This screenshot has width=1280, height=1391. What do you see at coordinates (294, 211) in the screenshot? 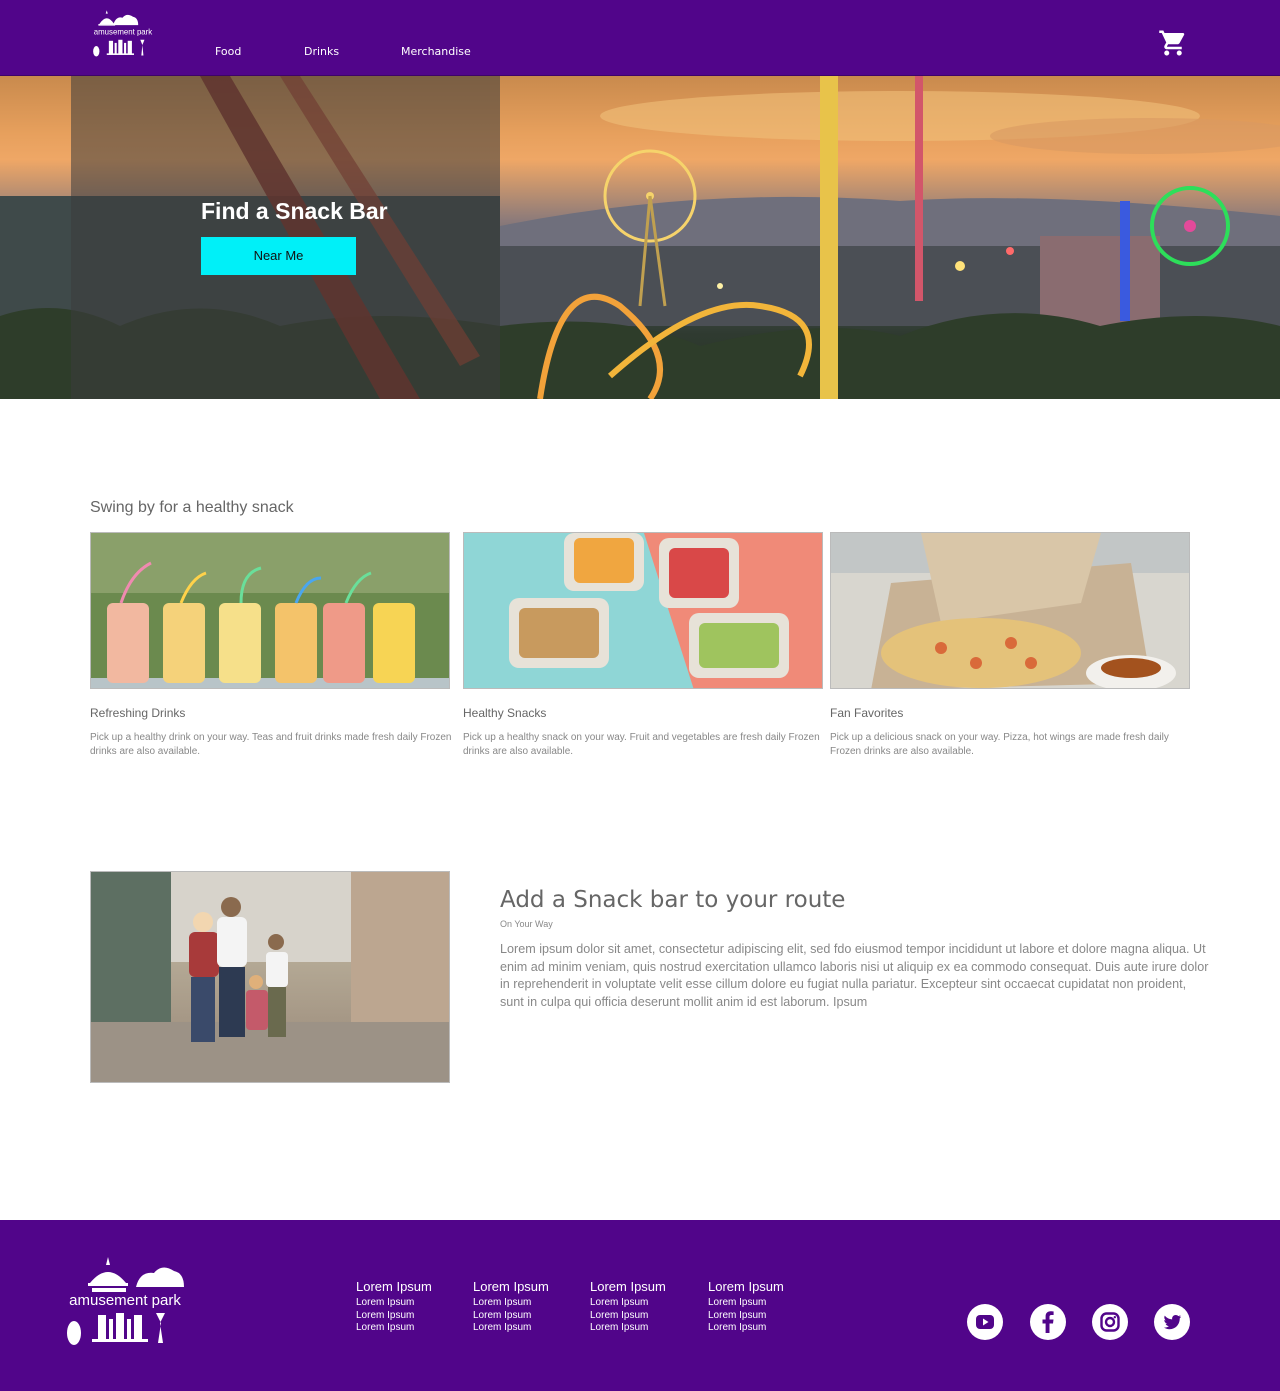
I see `hero-title: Find a Snack Bar` at bounding box center [294, 211].